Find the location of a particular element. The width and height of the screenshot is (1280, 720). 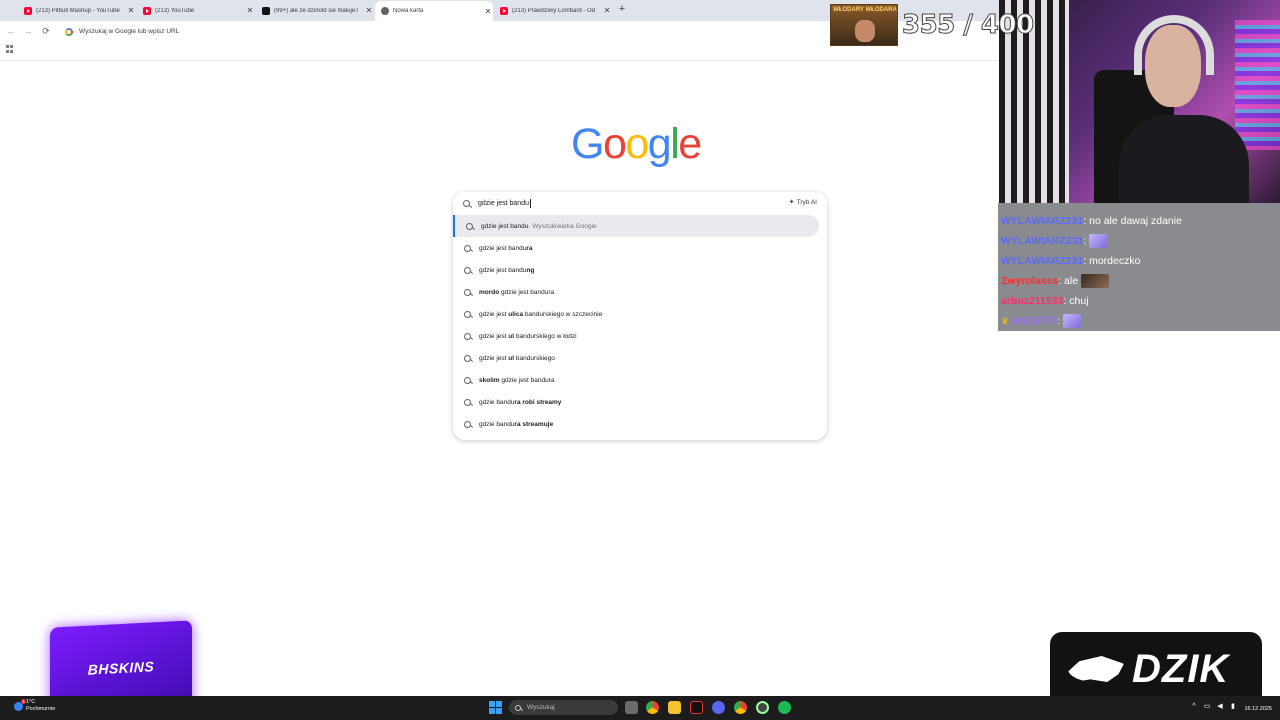

chat-message: arbuz211533: chuj is located at coordinates (1139, 301).